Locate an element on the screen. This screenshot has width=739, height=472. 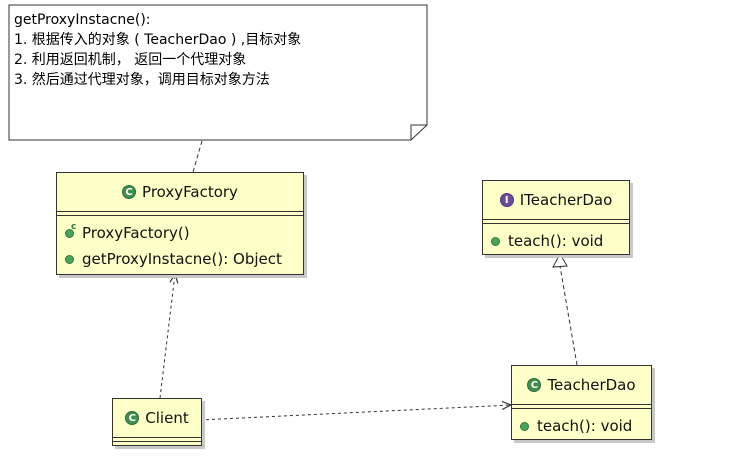
operation-row: c ProxyFactory() is located at coordinates (181, 233).